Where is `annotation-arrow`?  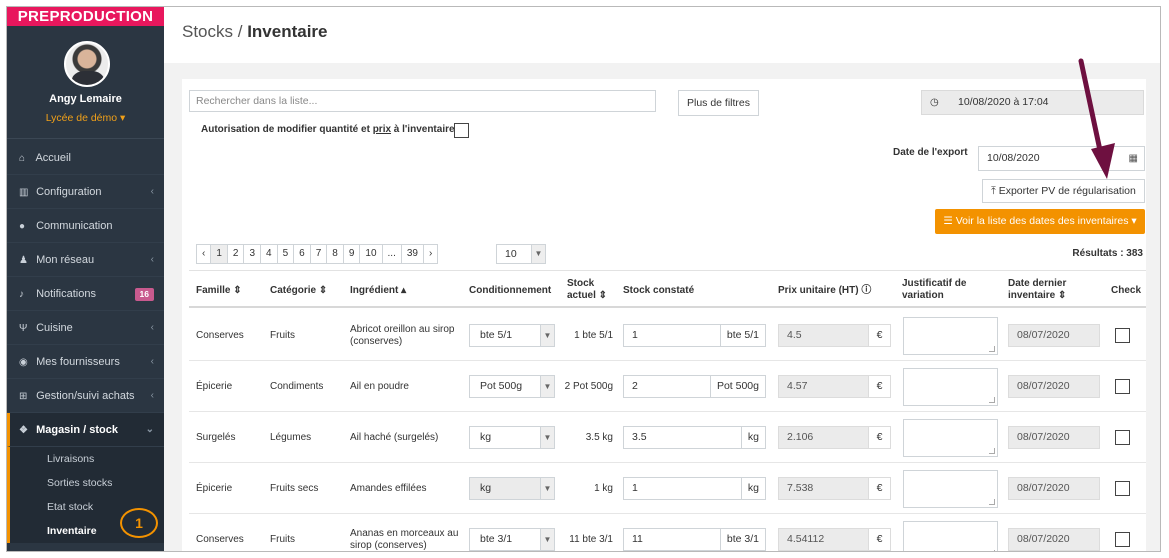
annotation-arrow is located at coordinates (1096, 118).